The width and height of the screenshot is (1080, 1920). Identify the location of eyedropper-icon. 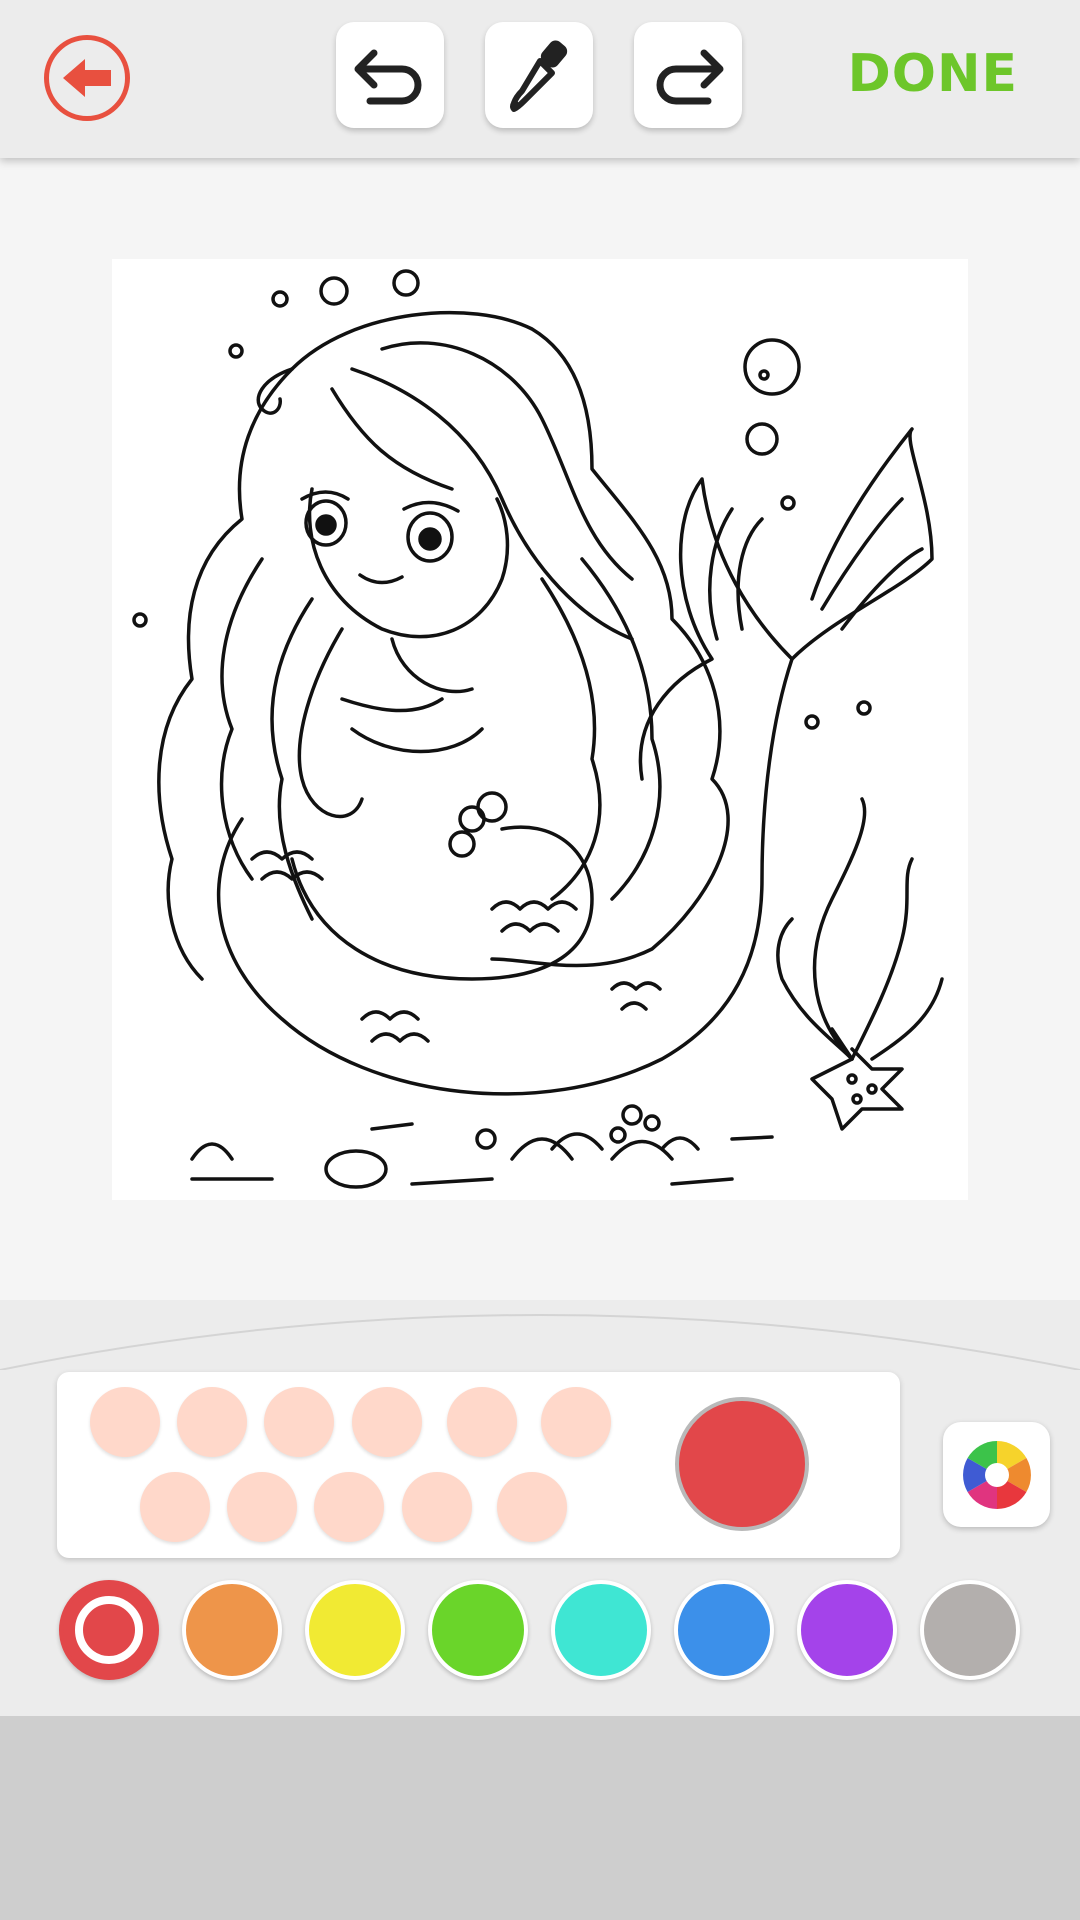
(539, 76).